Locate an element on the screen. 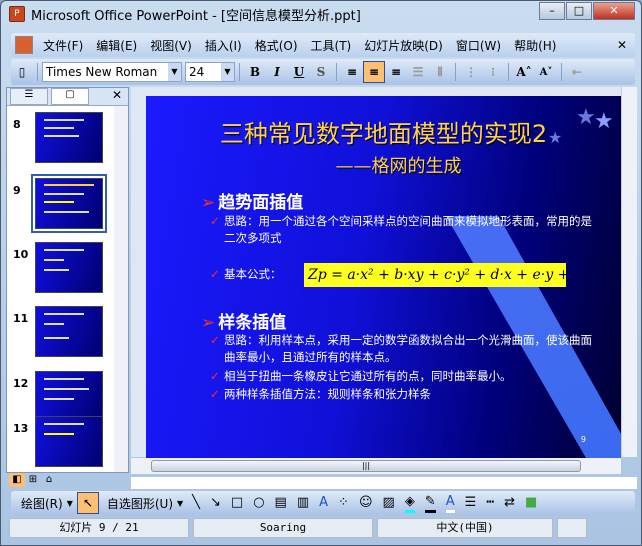 Image resolution: width=642 pixels, height=546 pixels. select-arrow-icon: ↖ is located at coordinates (87, 503).